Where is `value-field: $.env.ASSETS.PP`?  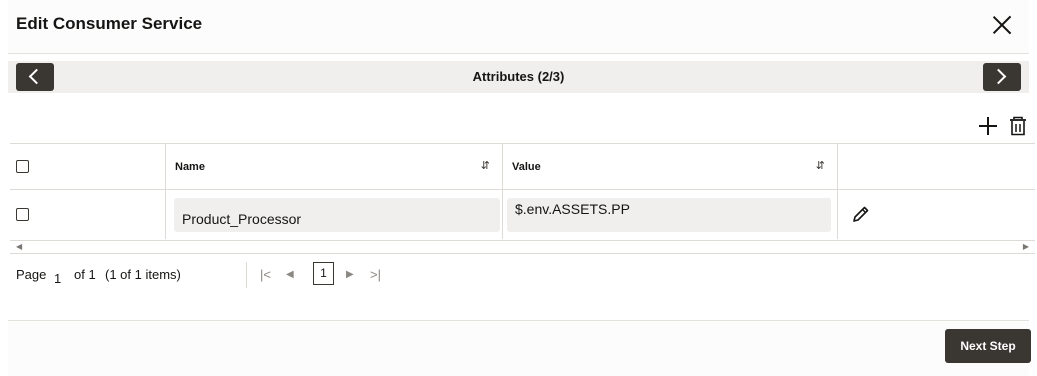
value-field: $.env.ASSETS.PP is located at coordinates (669, 215).